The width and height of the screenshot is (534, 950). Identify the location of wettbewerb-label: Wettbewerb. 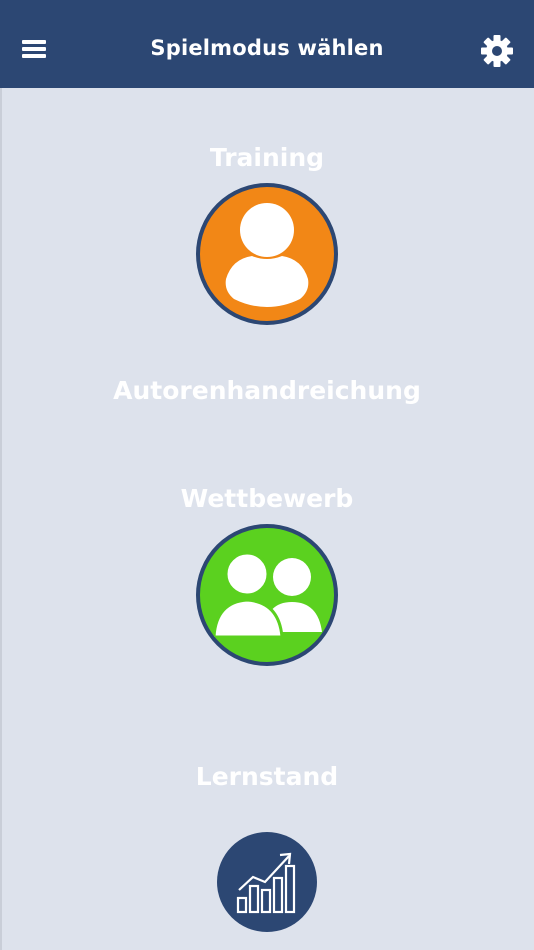
(267, 498).